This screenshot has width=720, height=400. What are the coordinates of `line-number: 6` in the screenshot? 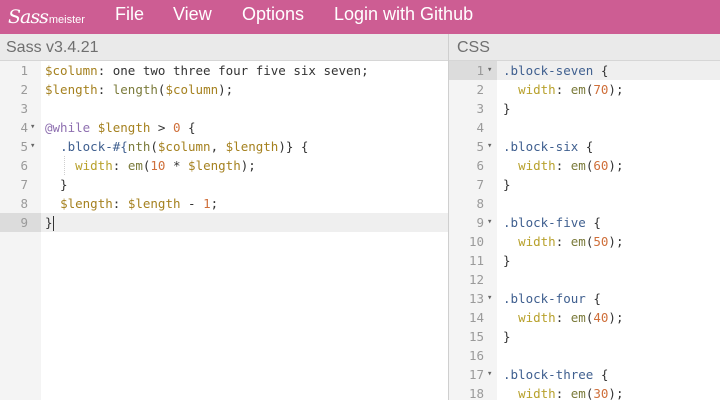 It's located at (480, 165).